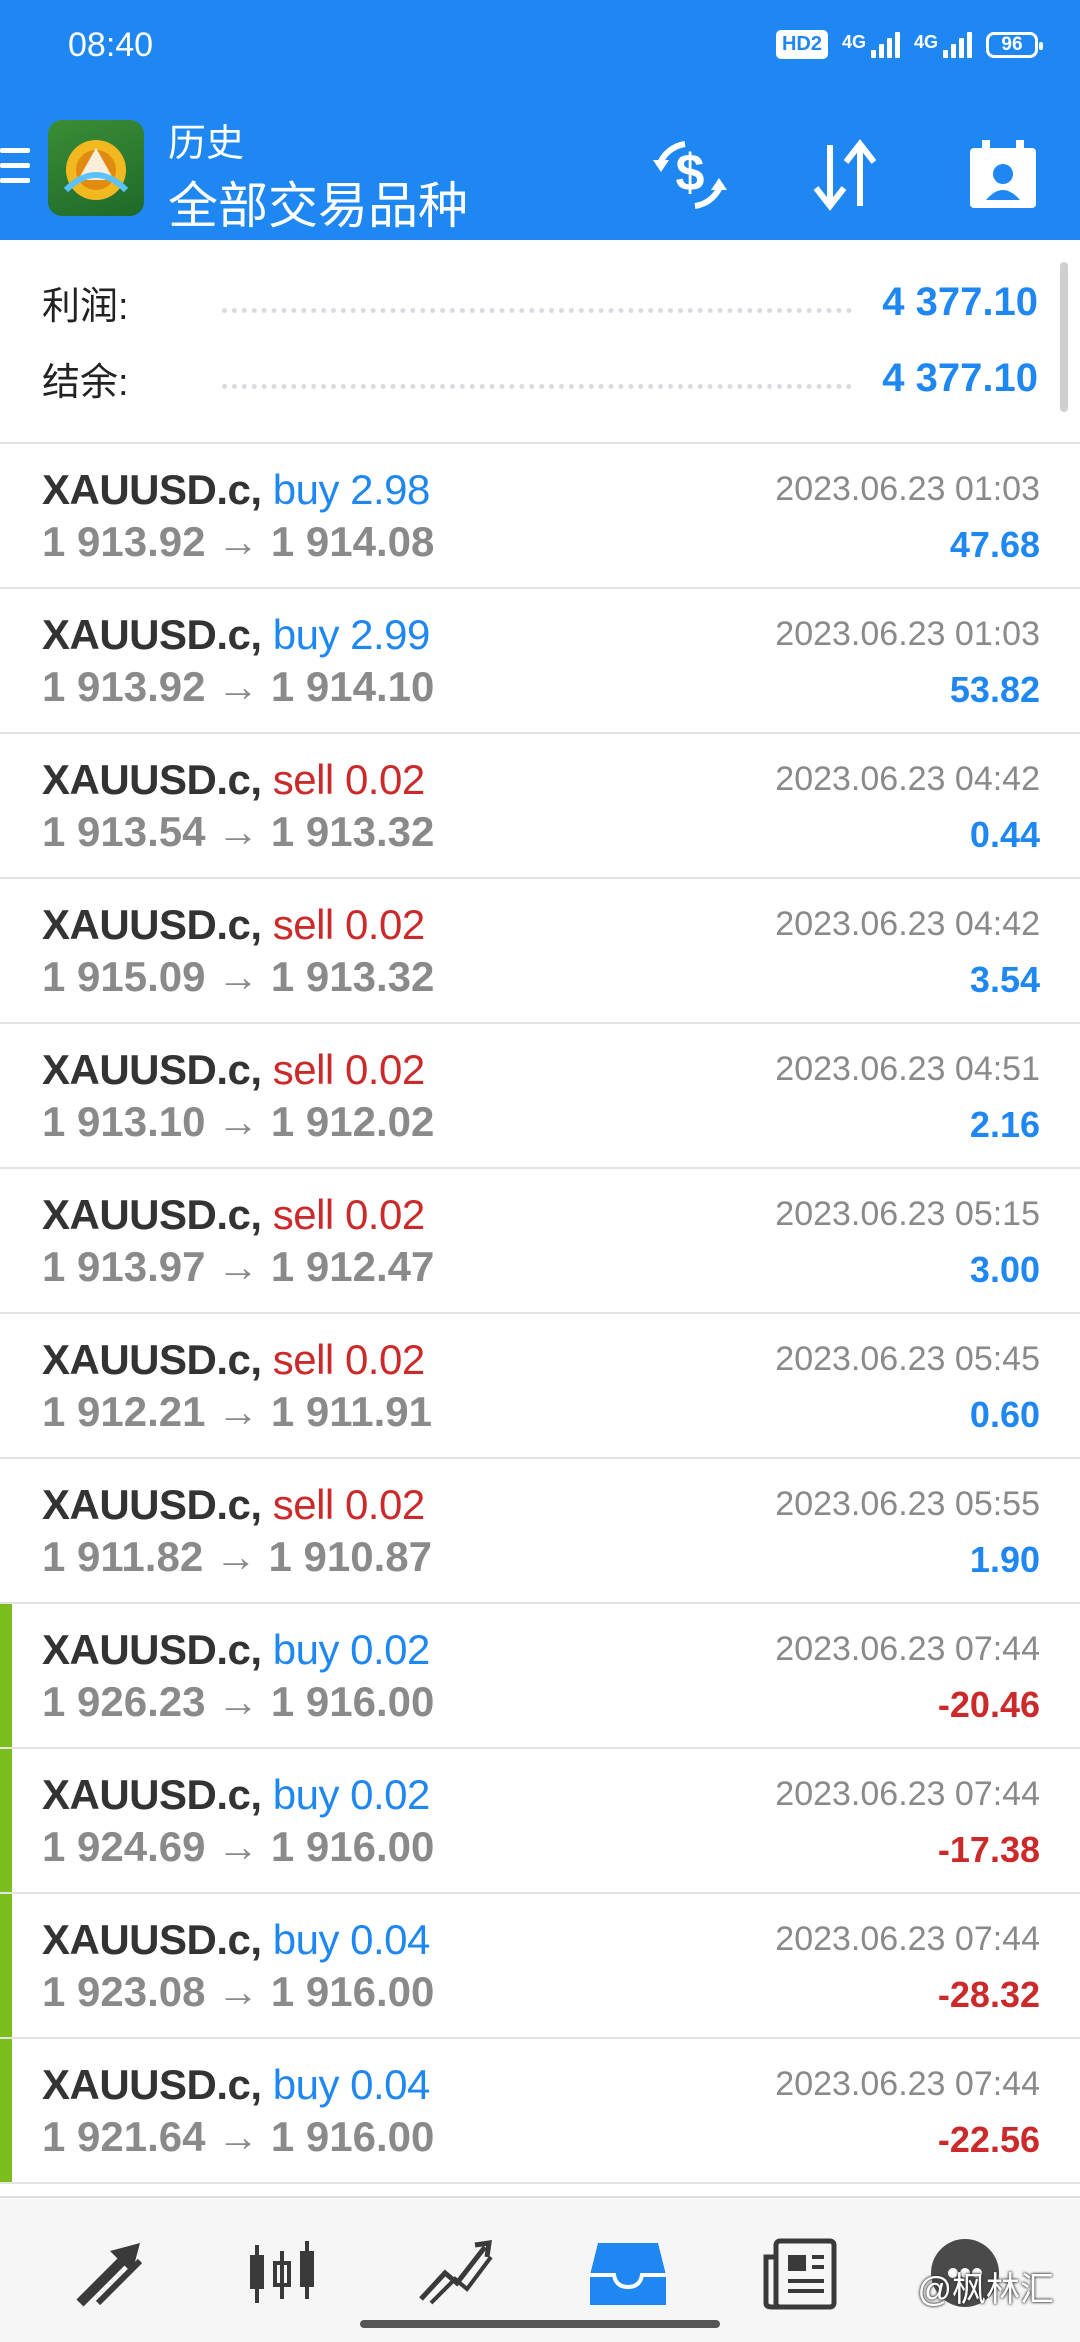  I want to click on calendar-icon, so click(1003, 175).